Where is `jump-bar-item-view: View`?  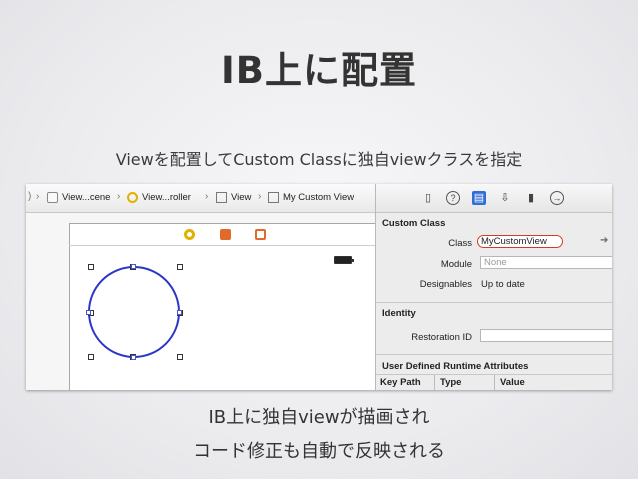
jump-bar-item-view: View is located at coordinates (241, 197).